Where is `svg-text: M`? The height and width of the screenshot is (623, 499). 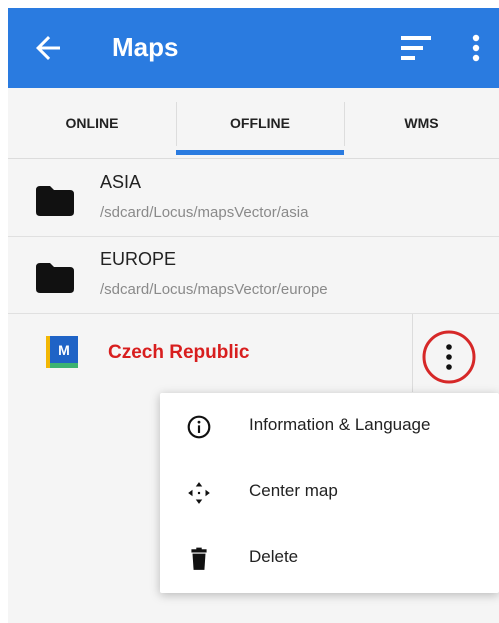
svg-text: M is located at coordinates (64, 350).